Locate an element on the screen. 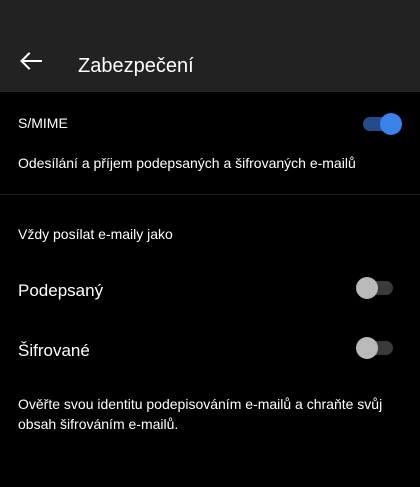  page-title: Zabezpečení is located at coordinates (136, 66).